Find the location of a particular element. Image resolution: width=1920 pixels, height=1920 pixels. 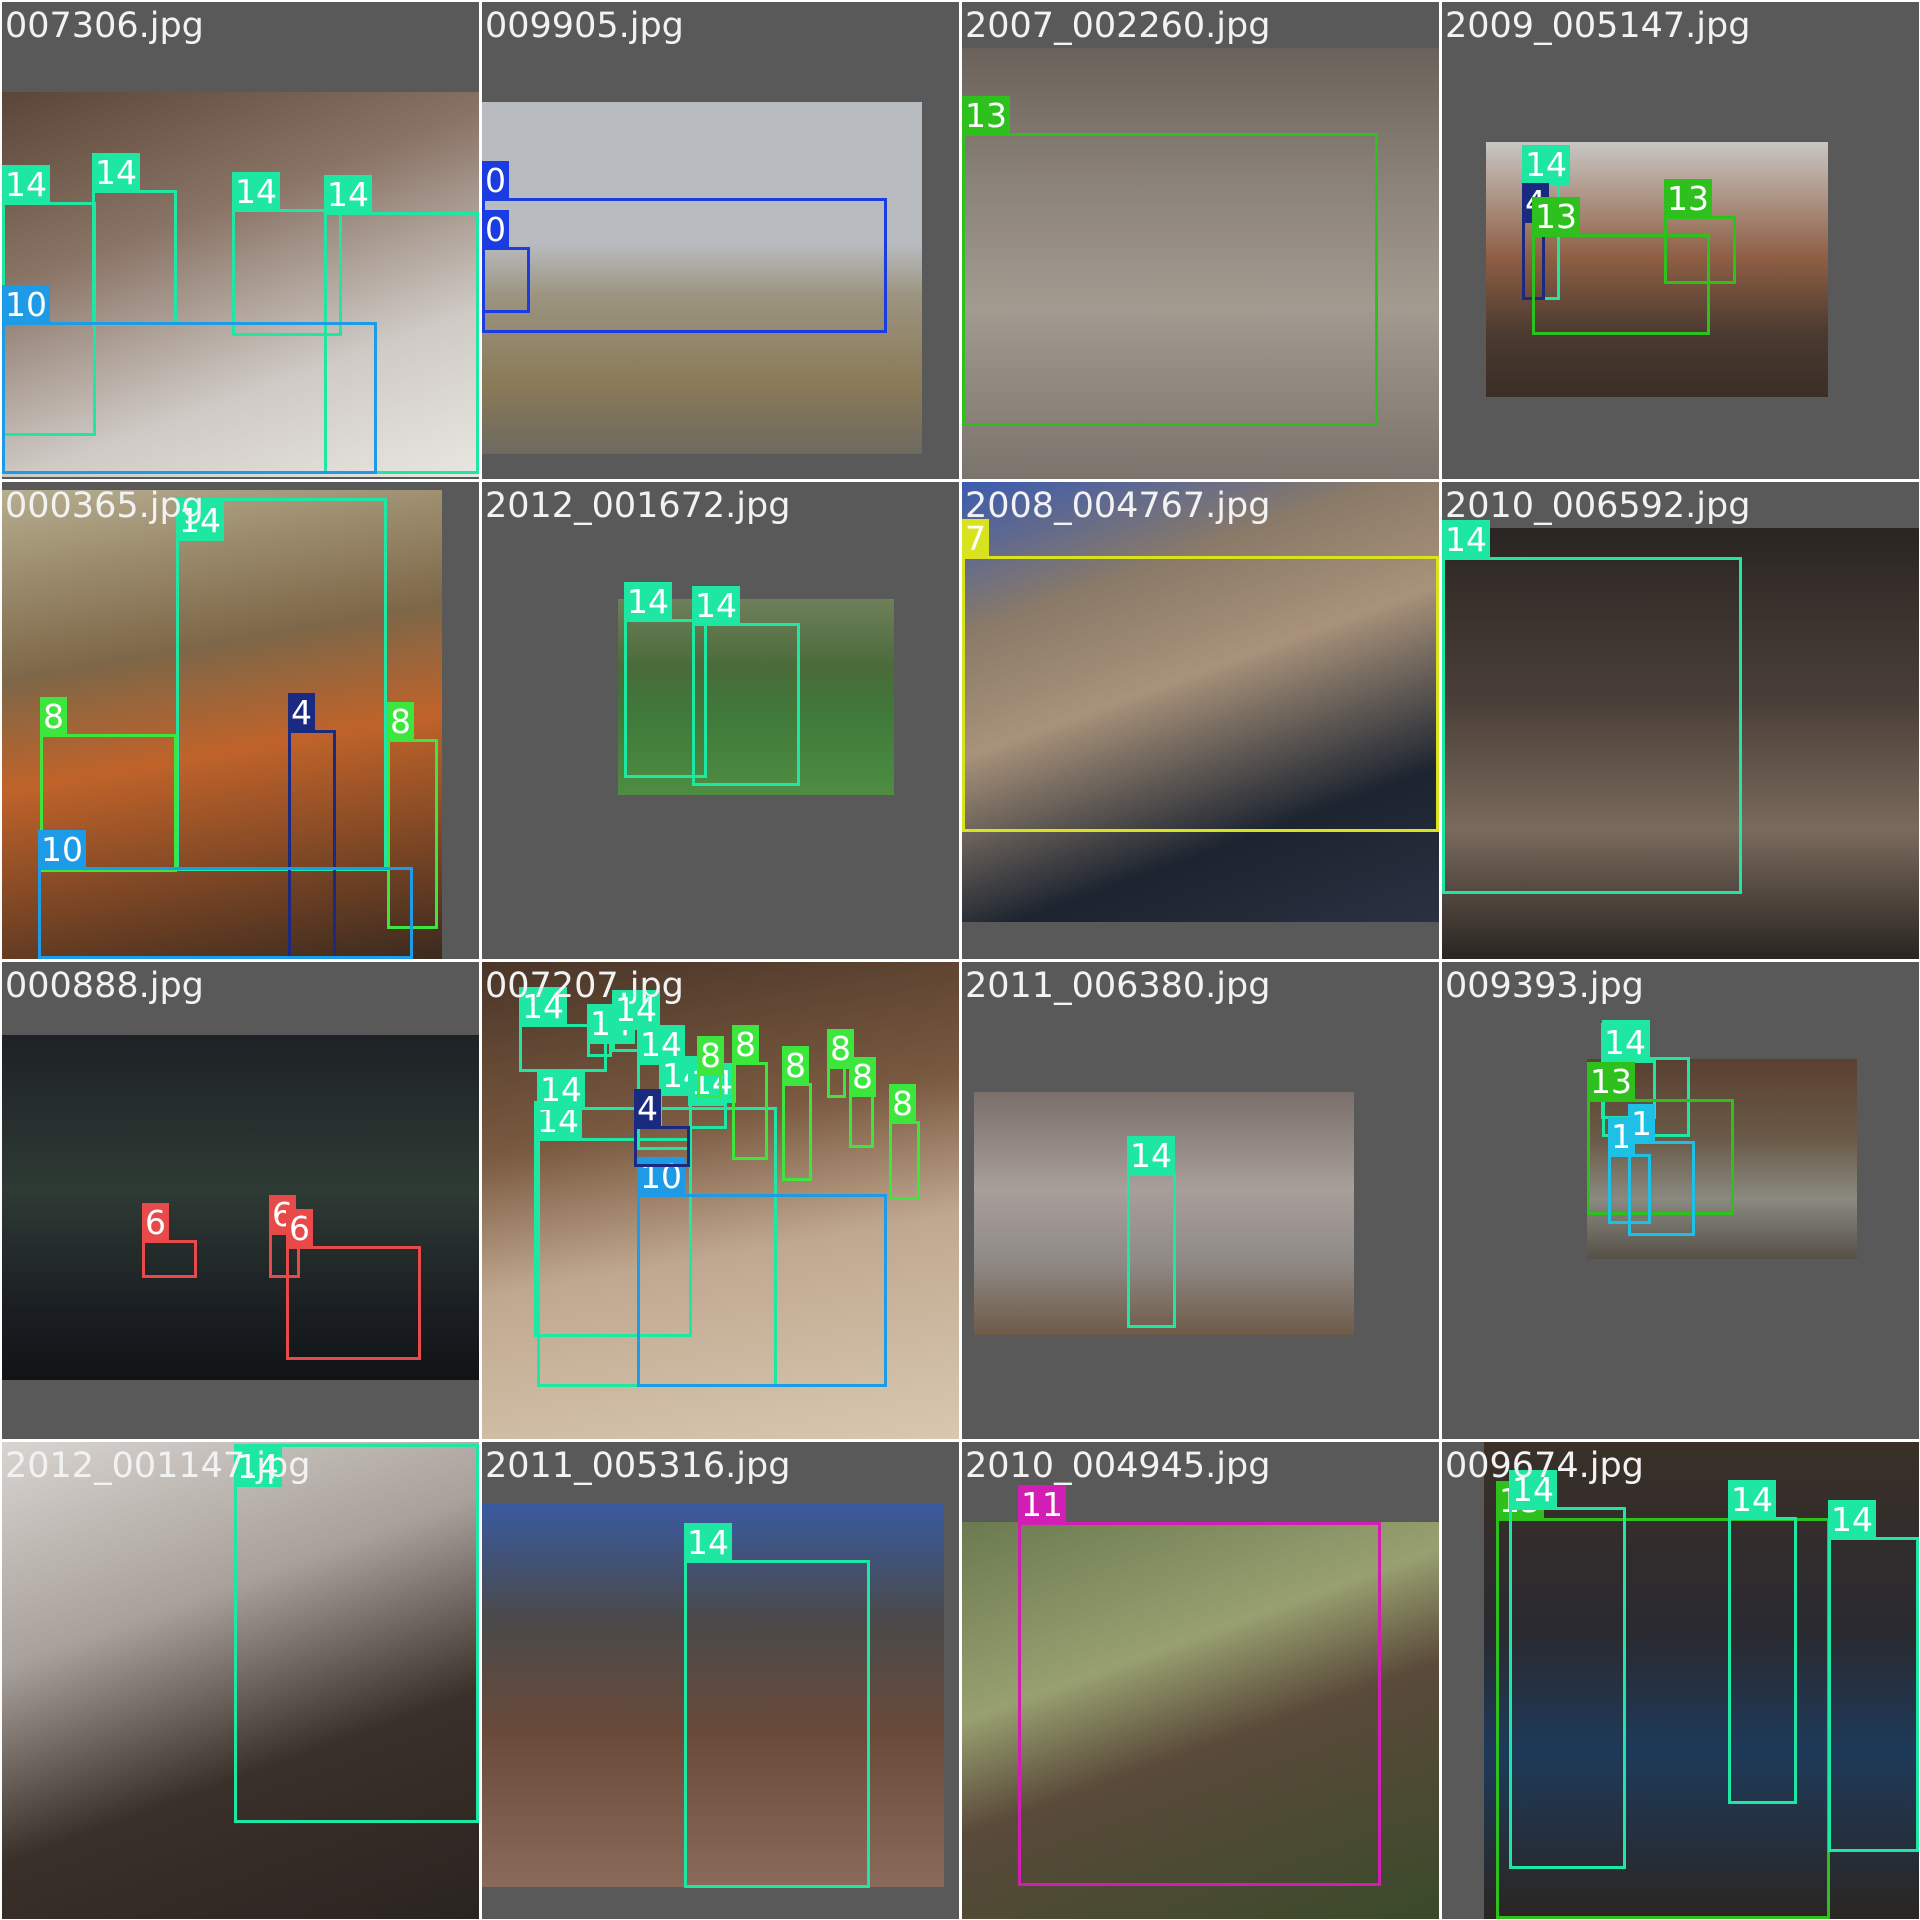

mosaic-tile: 14 8 4 8 10 000365.jpg is located at coordinates (240, 720).